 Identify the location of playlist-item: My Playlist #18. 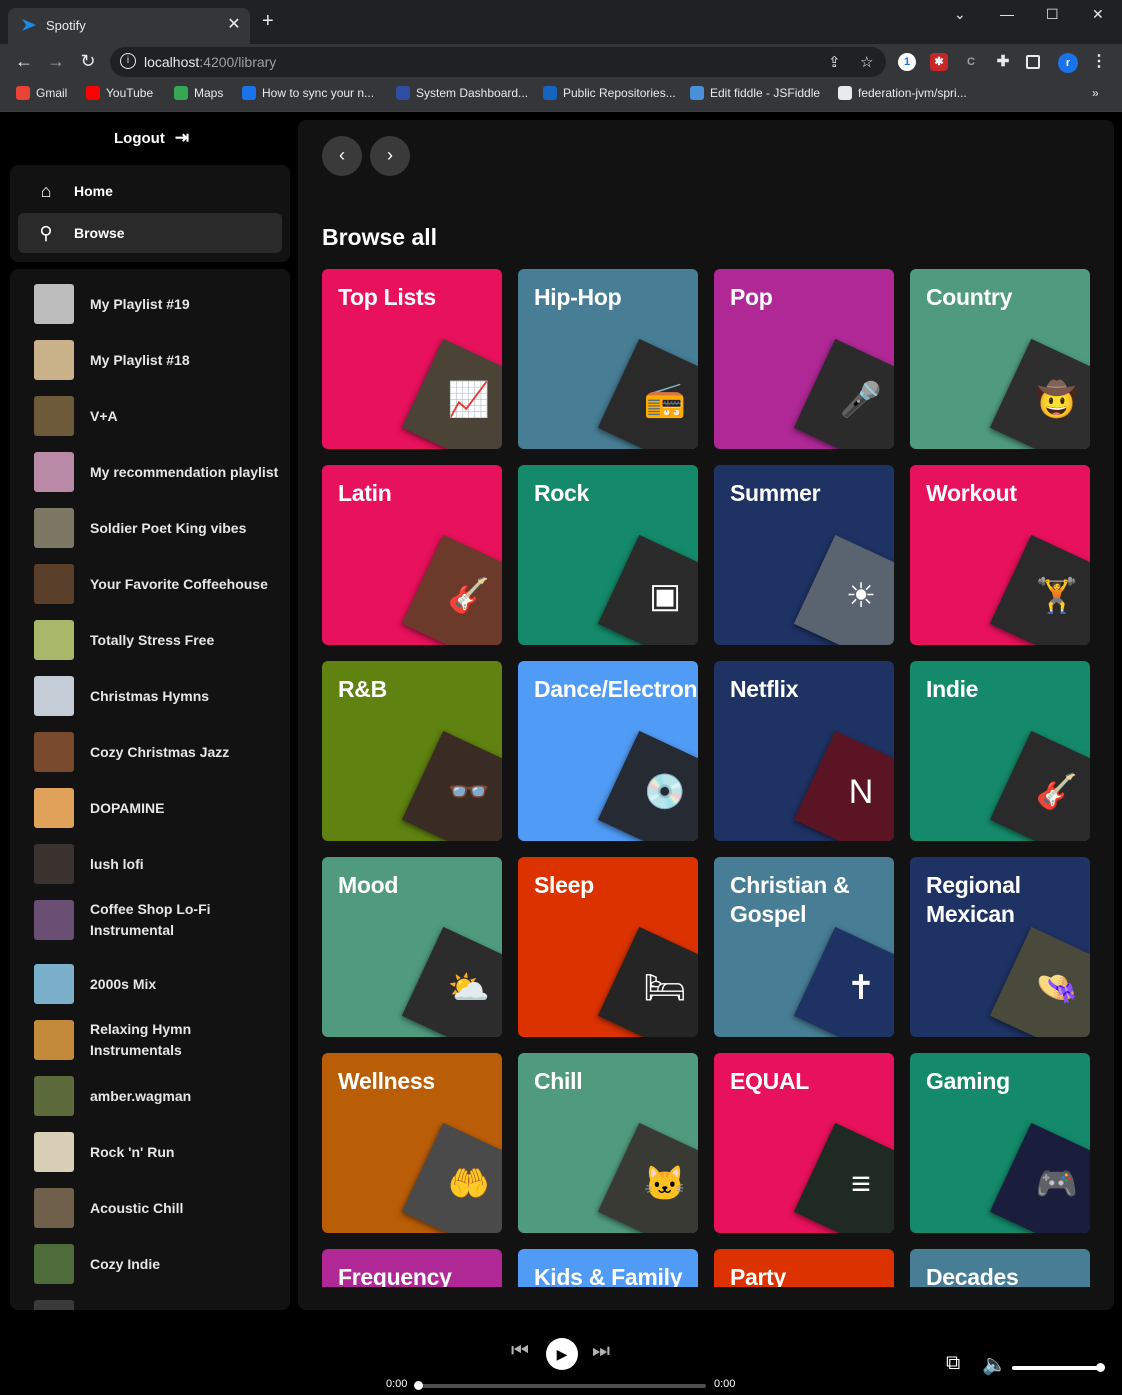
(159, 360).